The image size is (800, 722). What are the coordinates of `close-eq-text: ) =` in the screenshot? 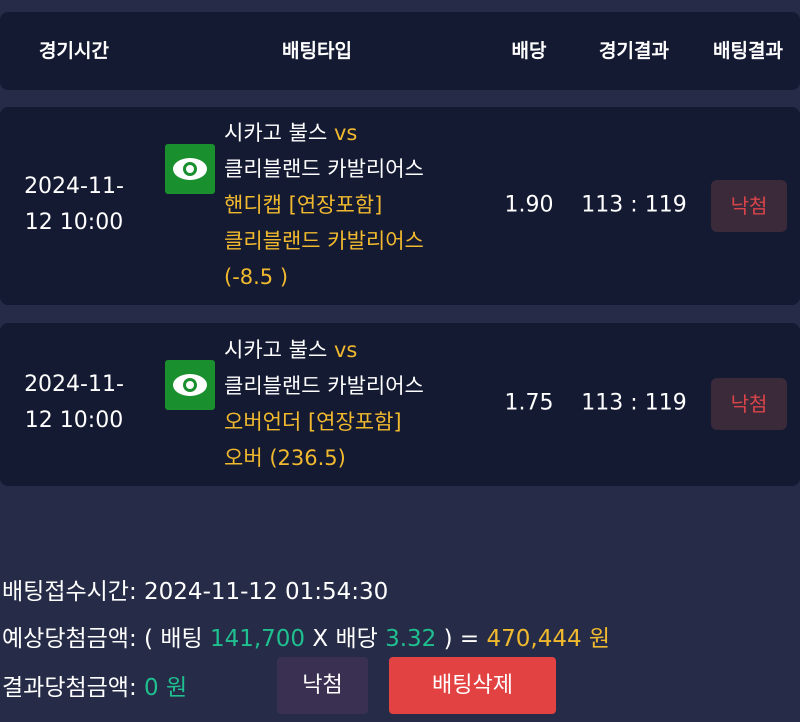 It's located at (461, 639).